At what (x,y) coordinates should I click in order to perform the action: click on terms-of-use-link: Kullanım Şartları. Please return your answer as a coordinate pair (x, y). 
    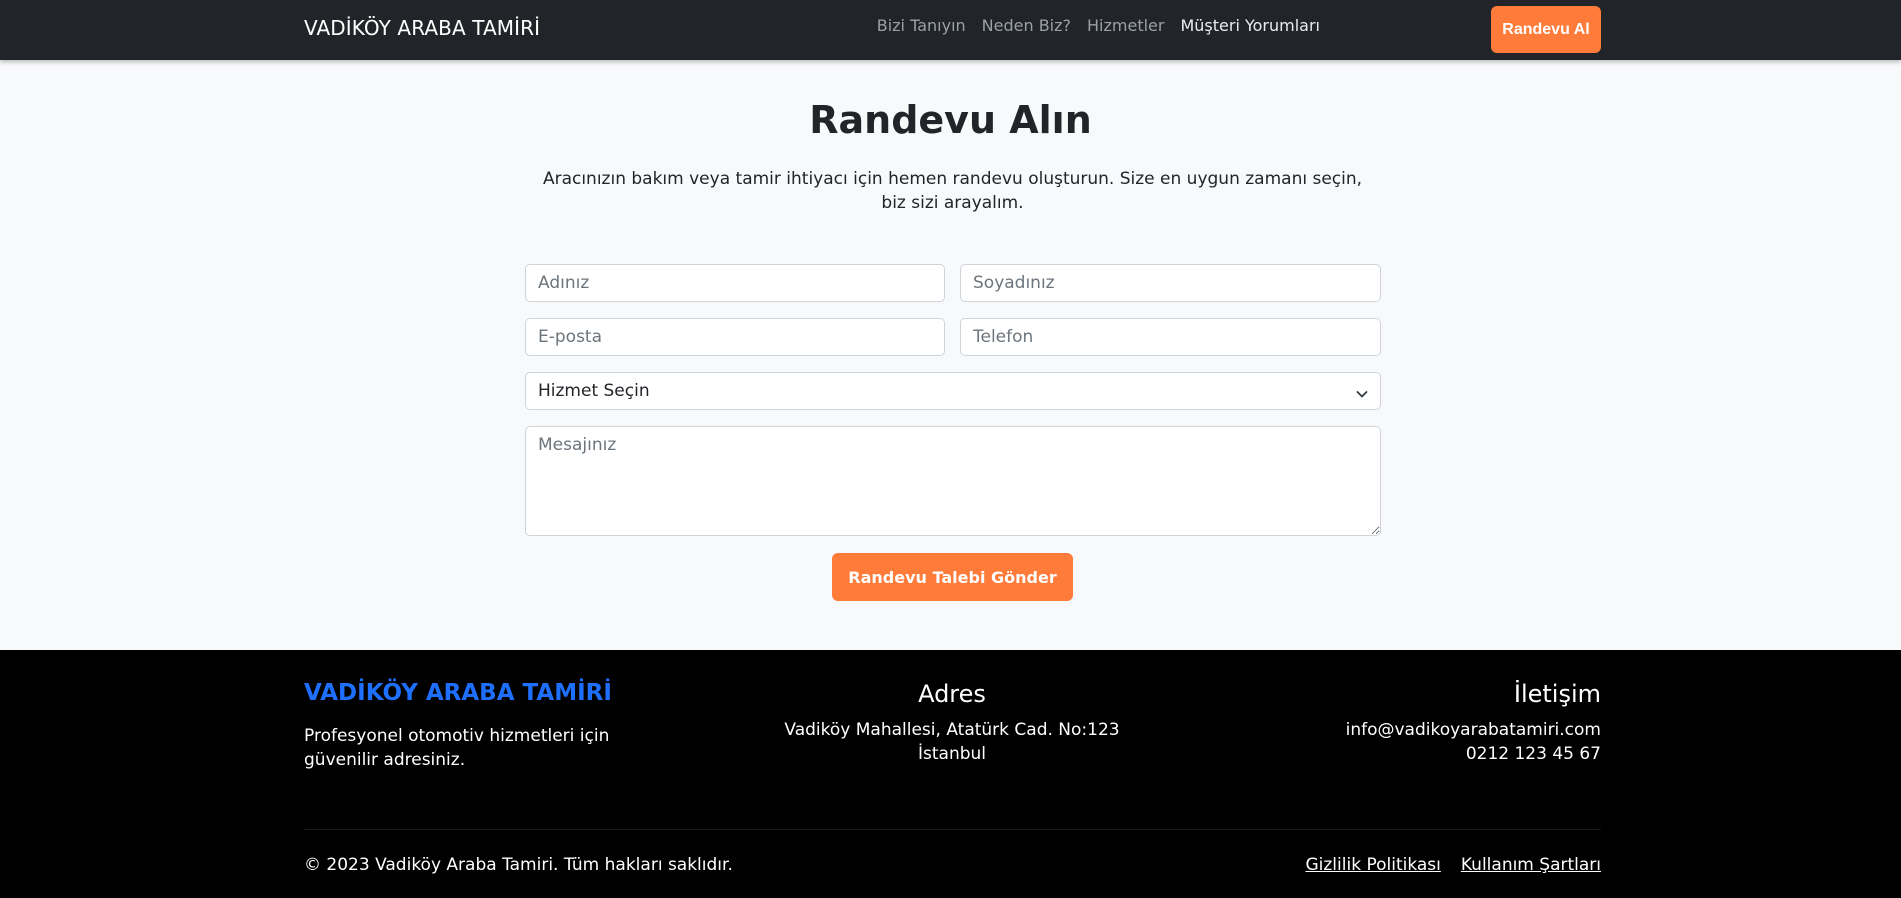
    Looking at the image, I should click on (1531, 865).